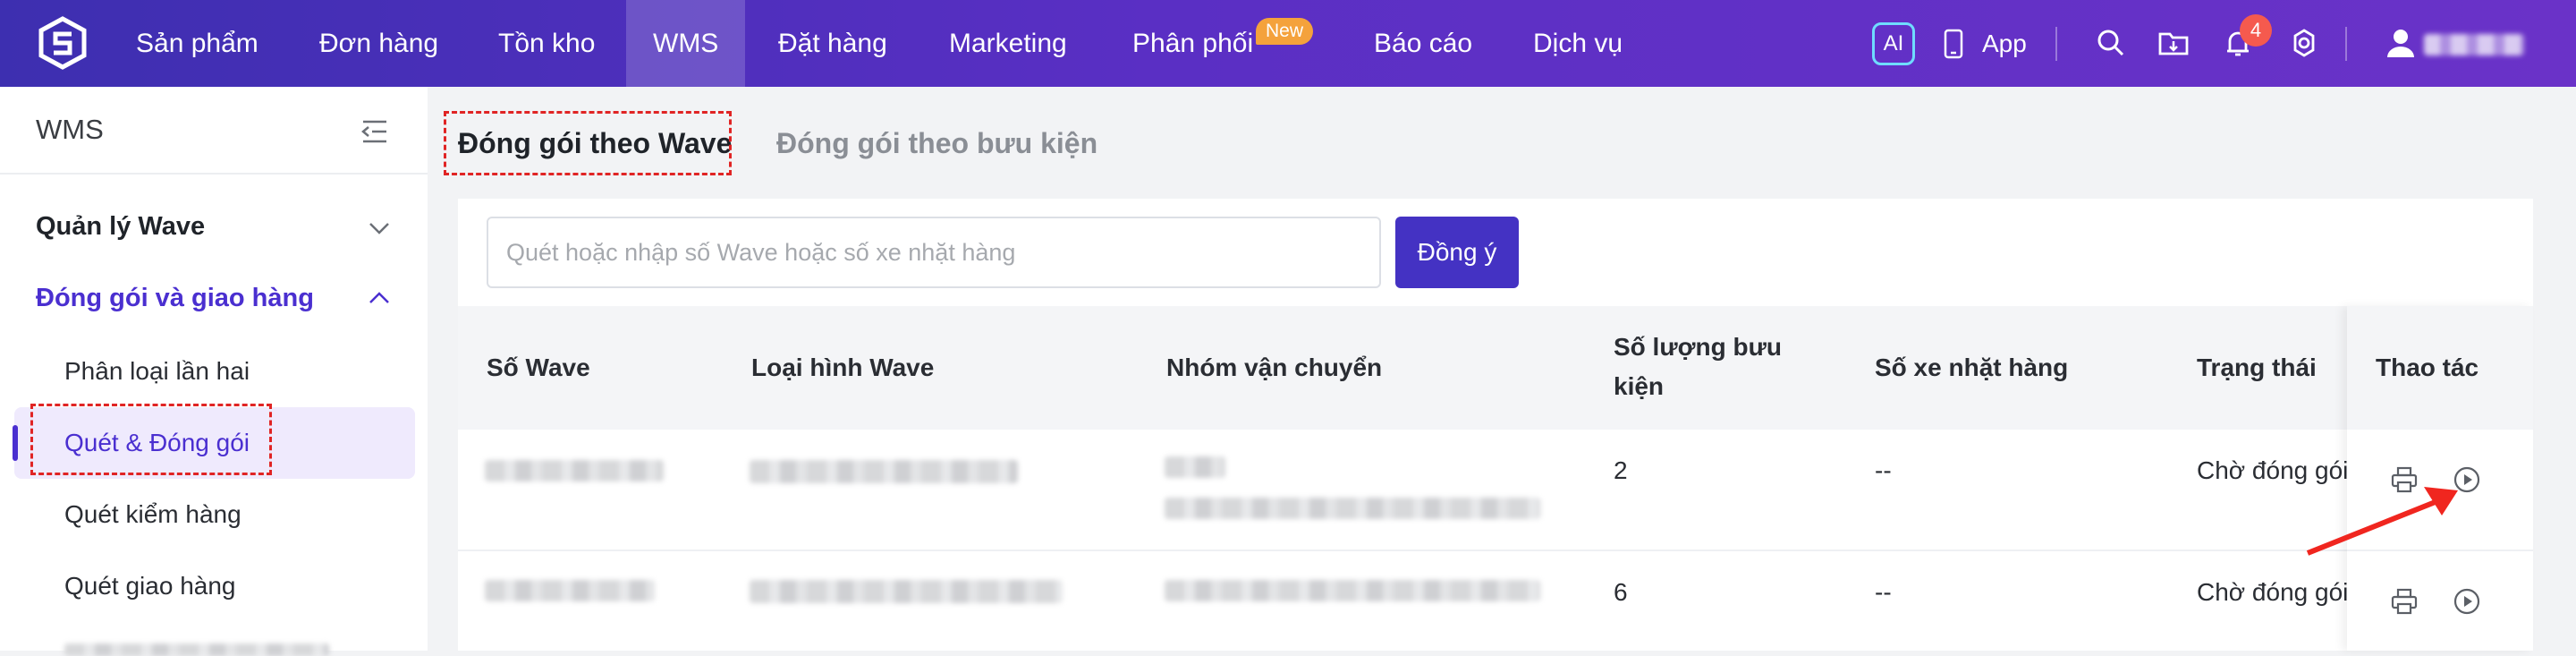 This screenshot has height=656, width=2576. What do you see at coordinates (936, 143) in the screenshot?
I see `tab-pack-by-parcel: Đóng gói theo bưu kiện` at bounding box center [936, 143].